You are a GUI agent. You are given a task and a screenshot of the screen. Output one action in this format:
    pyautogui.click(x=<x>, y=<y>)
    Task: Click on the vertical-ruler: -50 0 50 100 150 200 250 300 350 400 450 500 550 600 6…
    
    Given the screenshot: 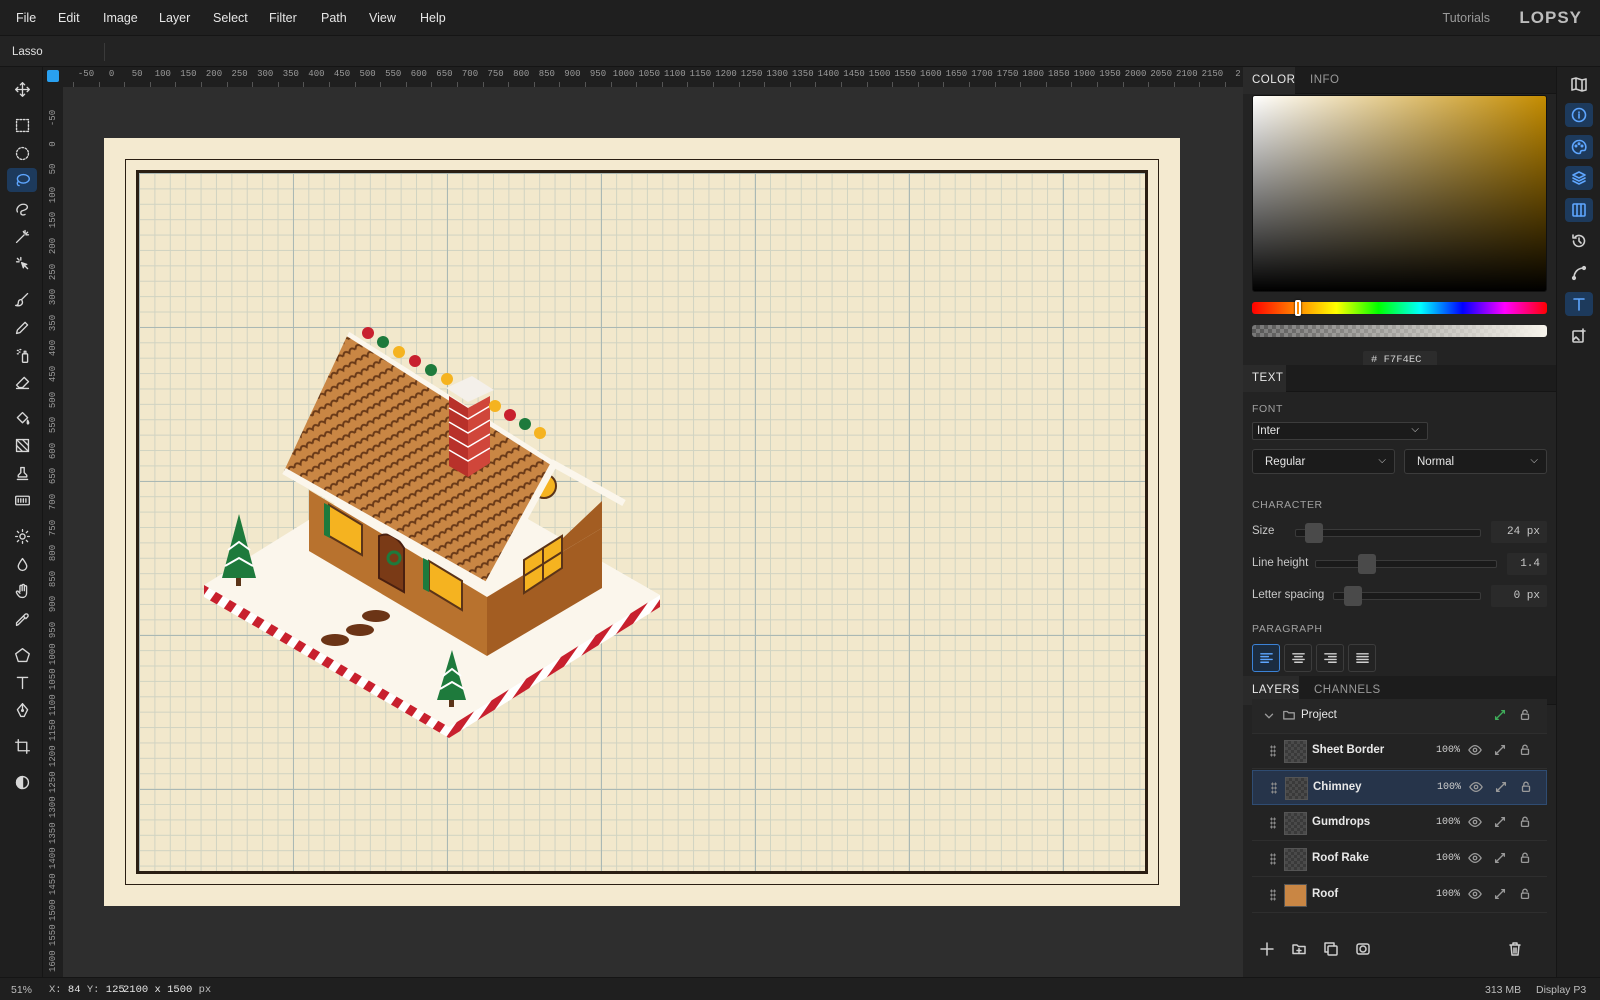 What is the action you would take?
    pyautogui.click(x=53, y=532)
    